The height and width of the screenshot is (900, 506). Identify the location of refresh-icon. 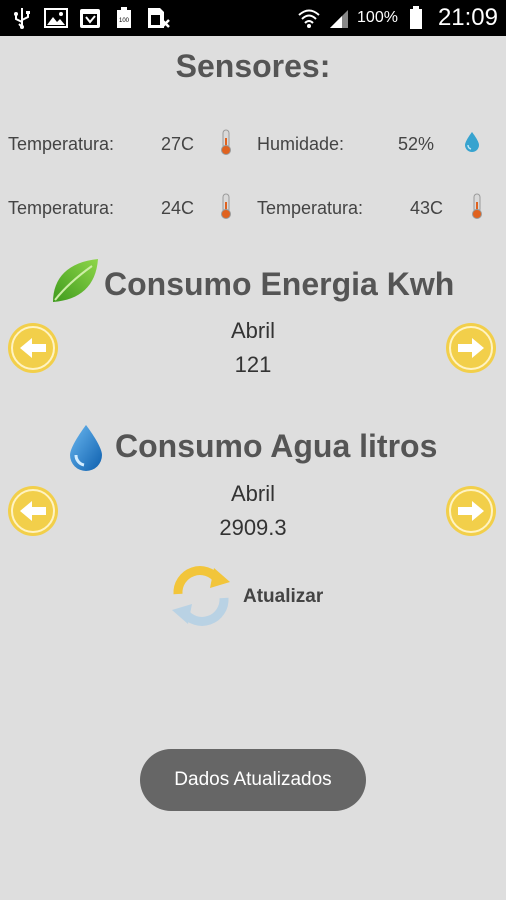
(201, 599).